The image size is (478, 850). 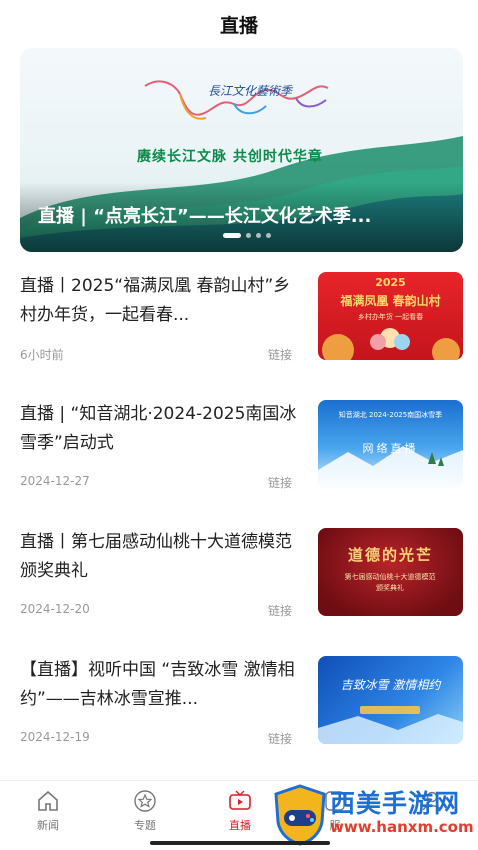 I want to click on news-title: 直播 | “知音湖北·2024-2025南国冰雪季”启动式, so click(x=158, y=428).